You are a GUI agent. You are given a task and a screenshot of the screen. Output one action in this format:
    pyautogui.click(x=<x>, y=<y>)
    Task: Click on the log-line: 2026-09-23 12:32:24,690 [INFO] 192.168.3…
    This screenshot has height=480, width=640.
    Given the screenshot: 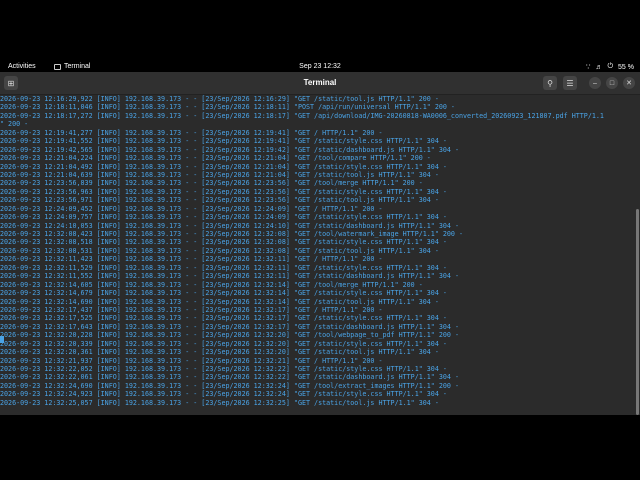 What is the action you would take?
    pyautogui.click(x=229, y=385)
    